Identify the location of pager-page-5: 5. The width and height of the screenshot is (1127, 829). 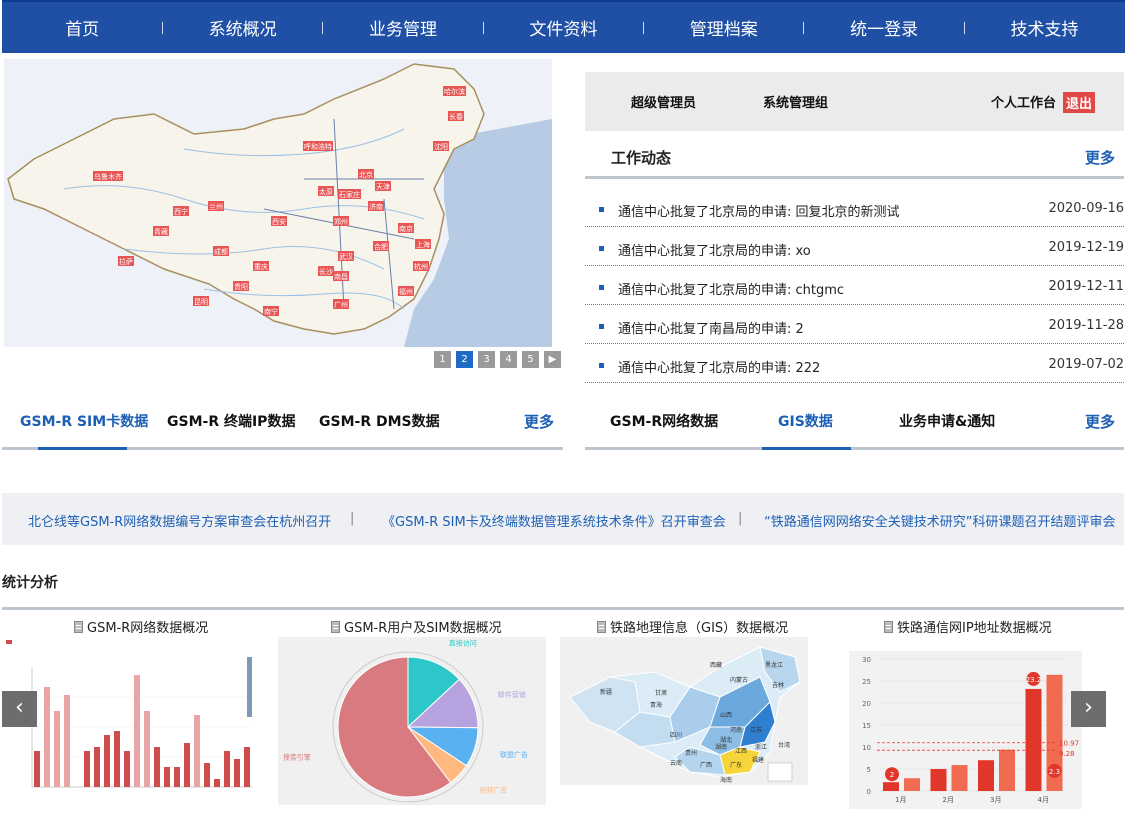
(530, 359).